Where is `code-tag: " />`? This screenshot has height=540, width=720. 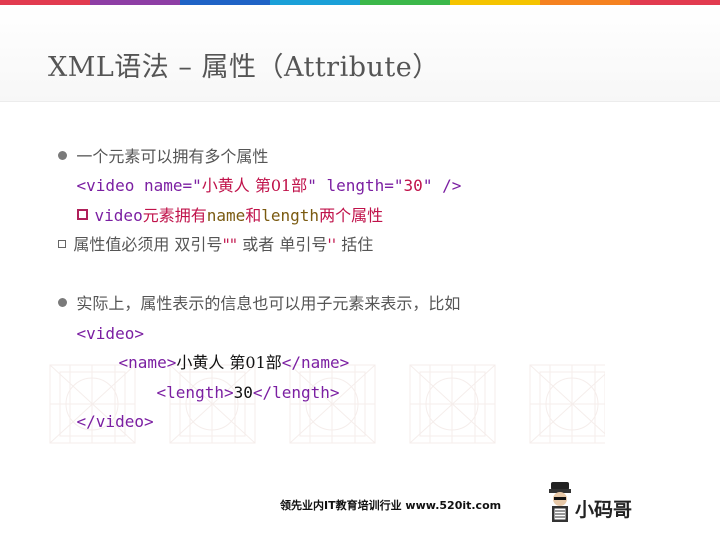 code-tag: " /> is located at coordinates (442, 185).